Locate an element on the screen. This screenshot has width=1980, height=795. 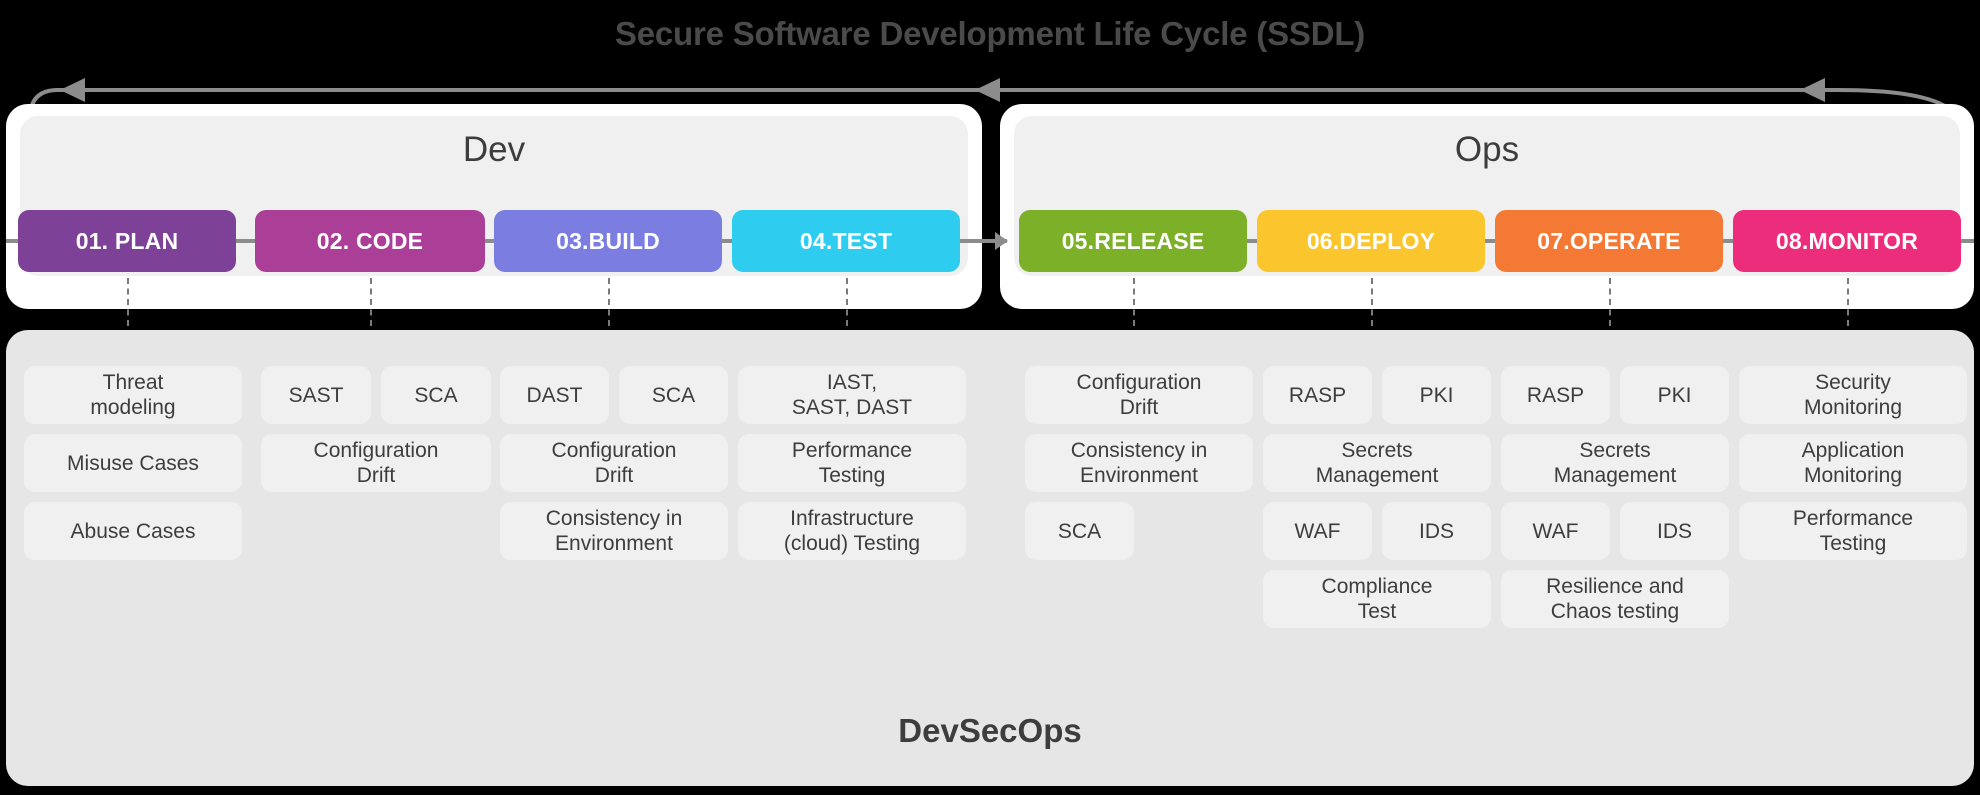
practice-row: SAST SCA is located at coordinates (376, 395).